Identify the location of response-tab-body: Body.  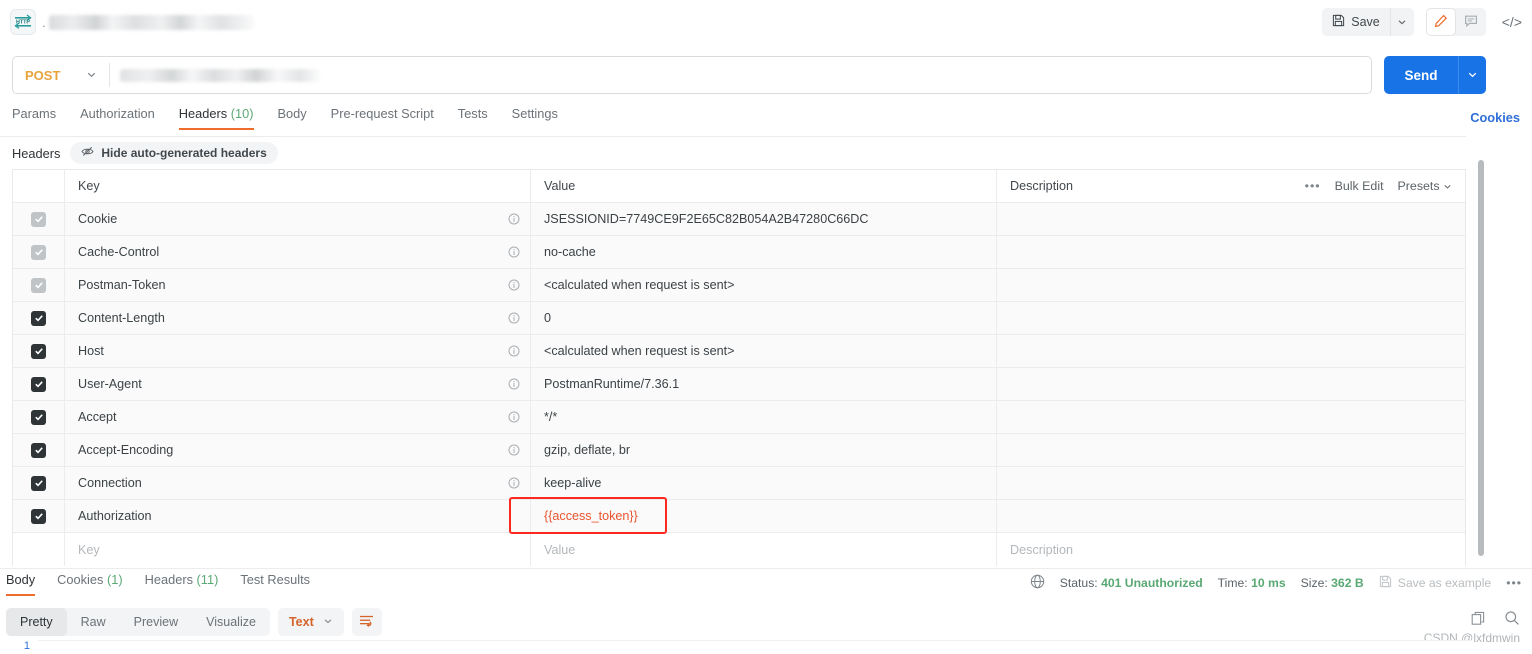
(21, 584).